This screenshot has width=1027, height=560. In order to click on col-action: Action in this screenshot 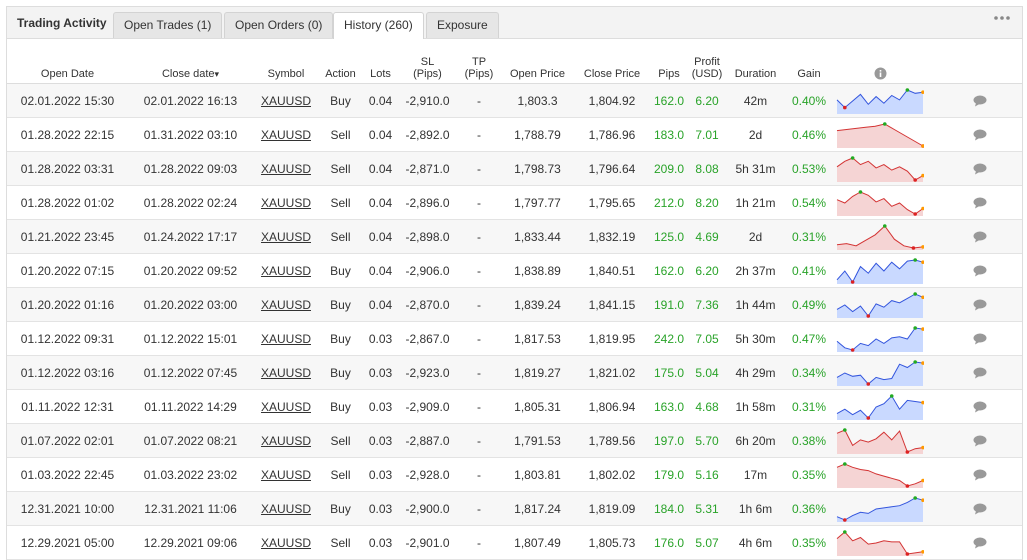, I will do `click(340, 63)`.